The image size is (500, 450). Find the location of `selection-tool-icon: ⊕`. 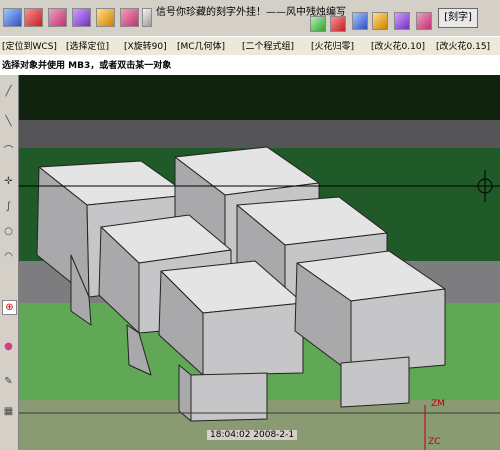

selection-tool-icon: ⊕ is located at coordinates (9, 307).